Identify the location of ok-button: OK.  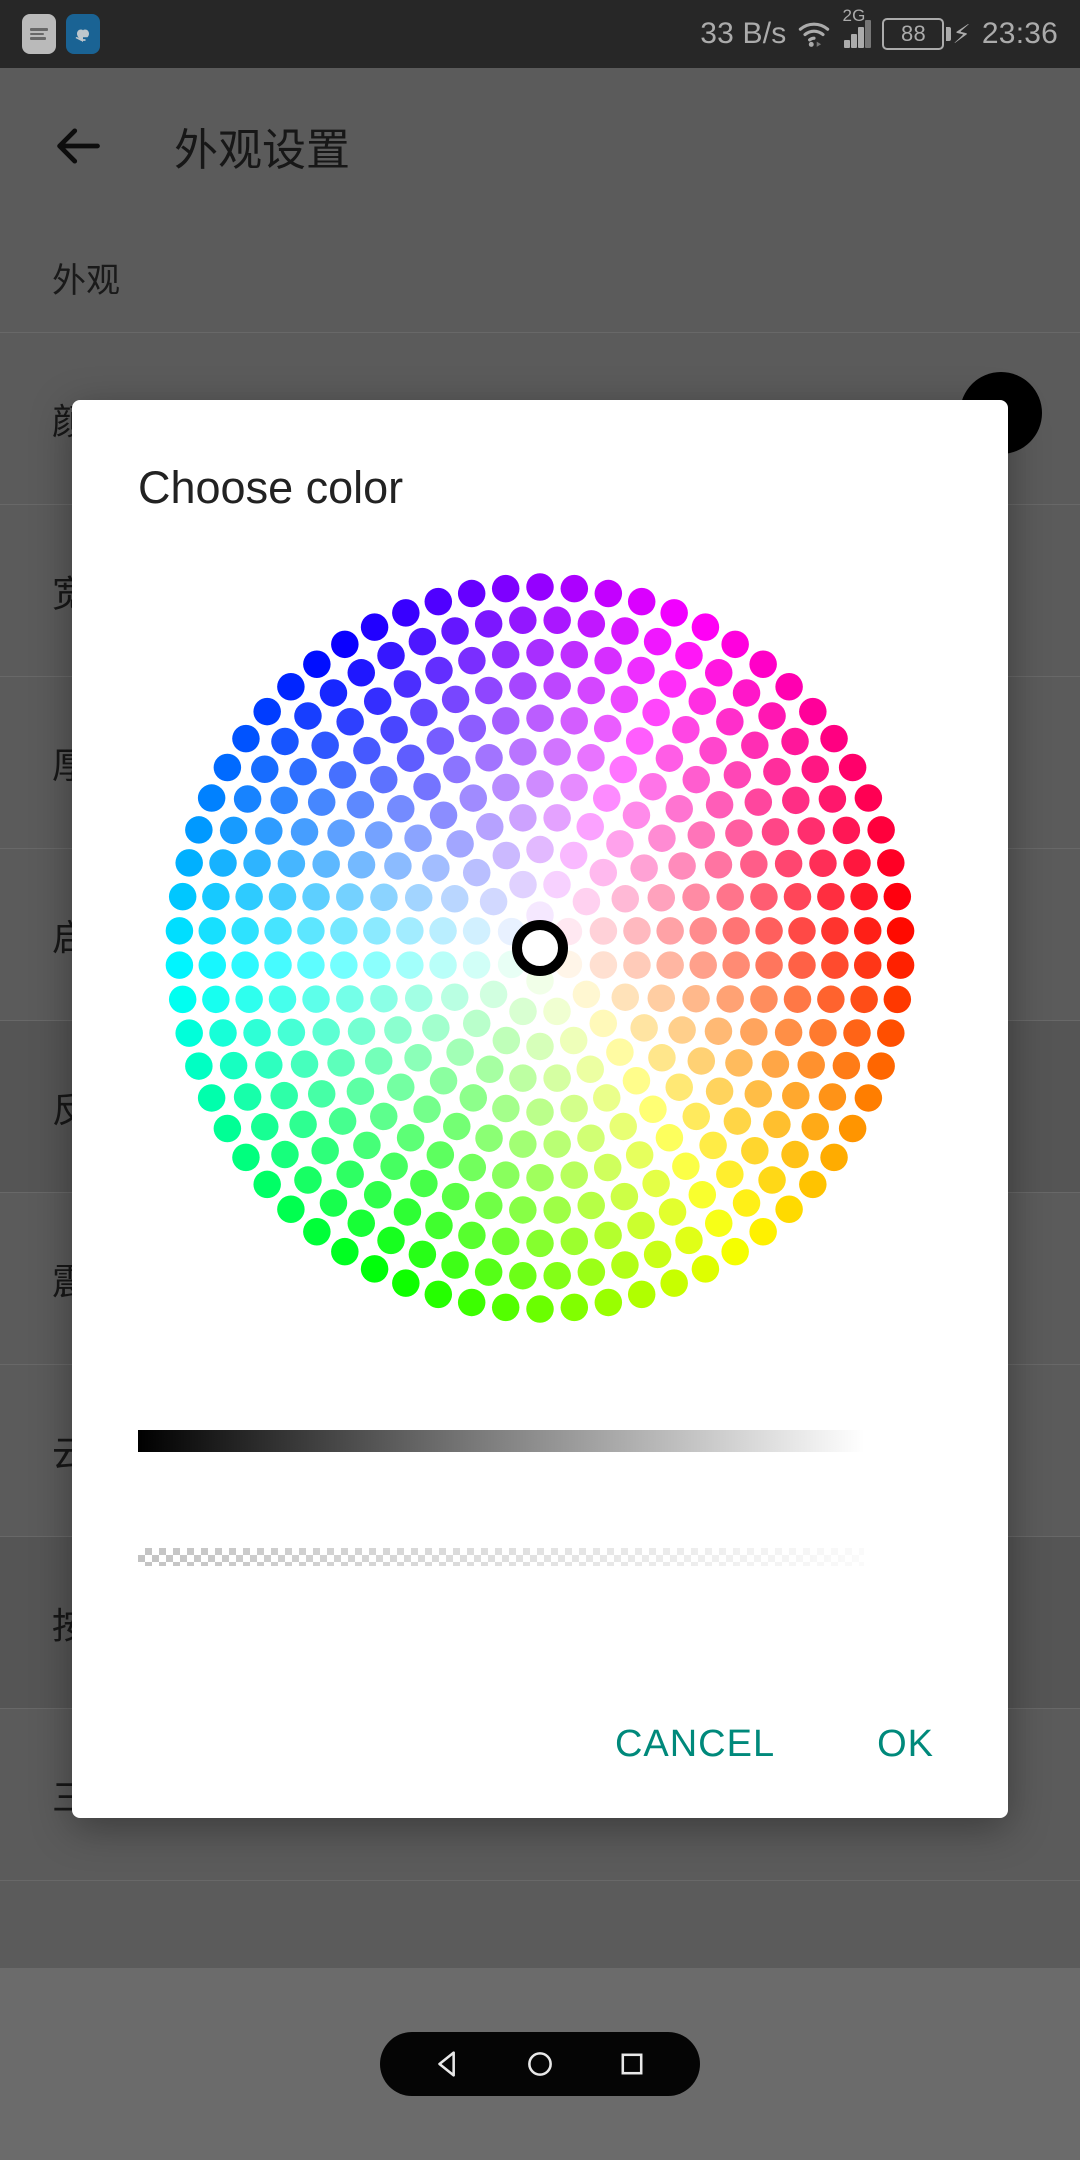
(905, 1744).